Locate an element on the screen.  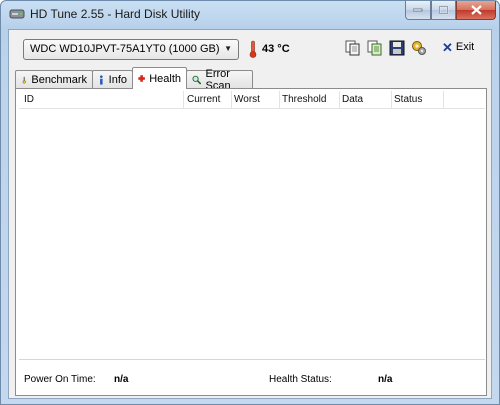
health-table-header: ID Current Worst Threshold Data Status is located at coordinates (252, 100).